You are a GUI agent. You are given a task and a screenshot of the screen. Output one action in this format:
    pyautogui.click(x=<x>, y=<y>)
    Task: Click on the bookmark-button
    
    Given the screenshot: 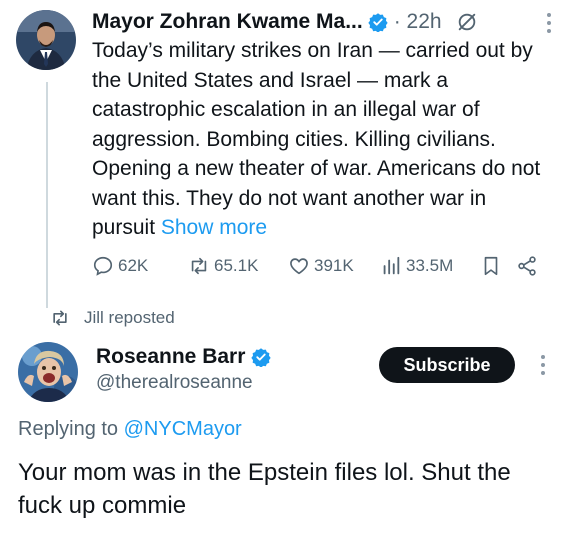 What is the action you would take?
    pyautogui.click(x=491, y=266)
    